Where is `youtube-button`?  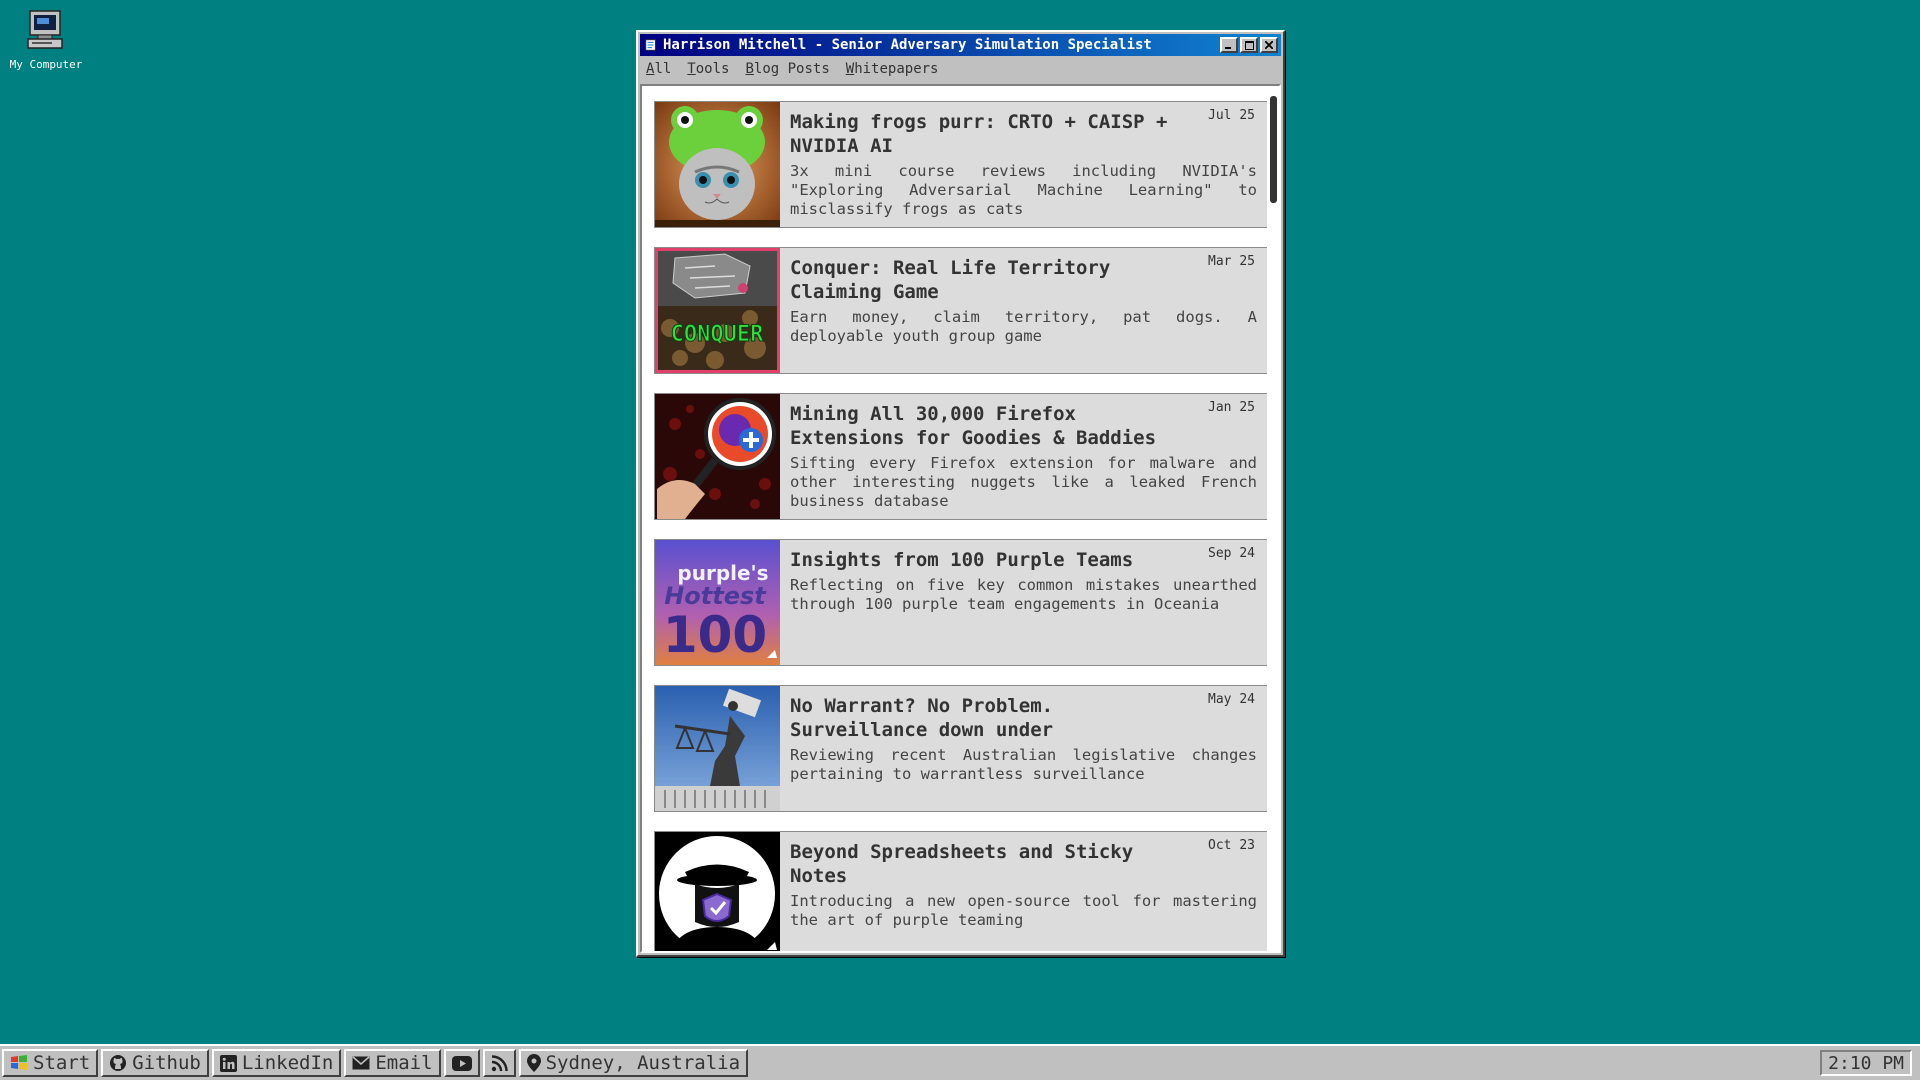
youtube-button is located at coordinates (461, 1063).